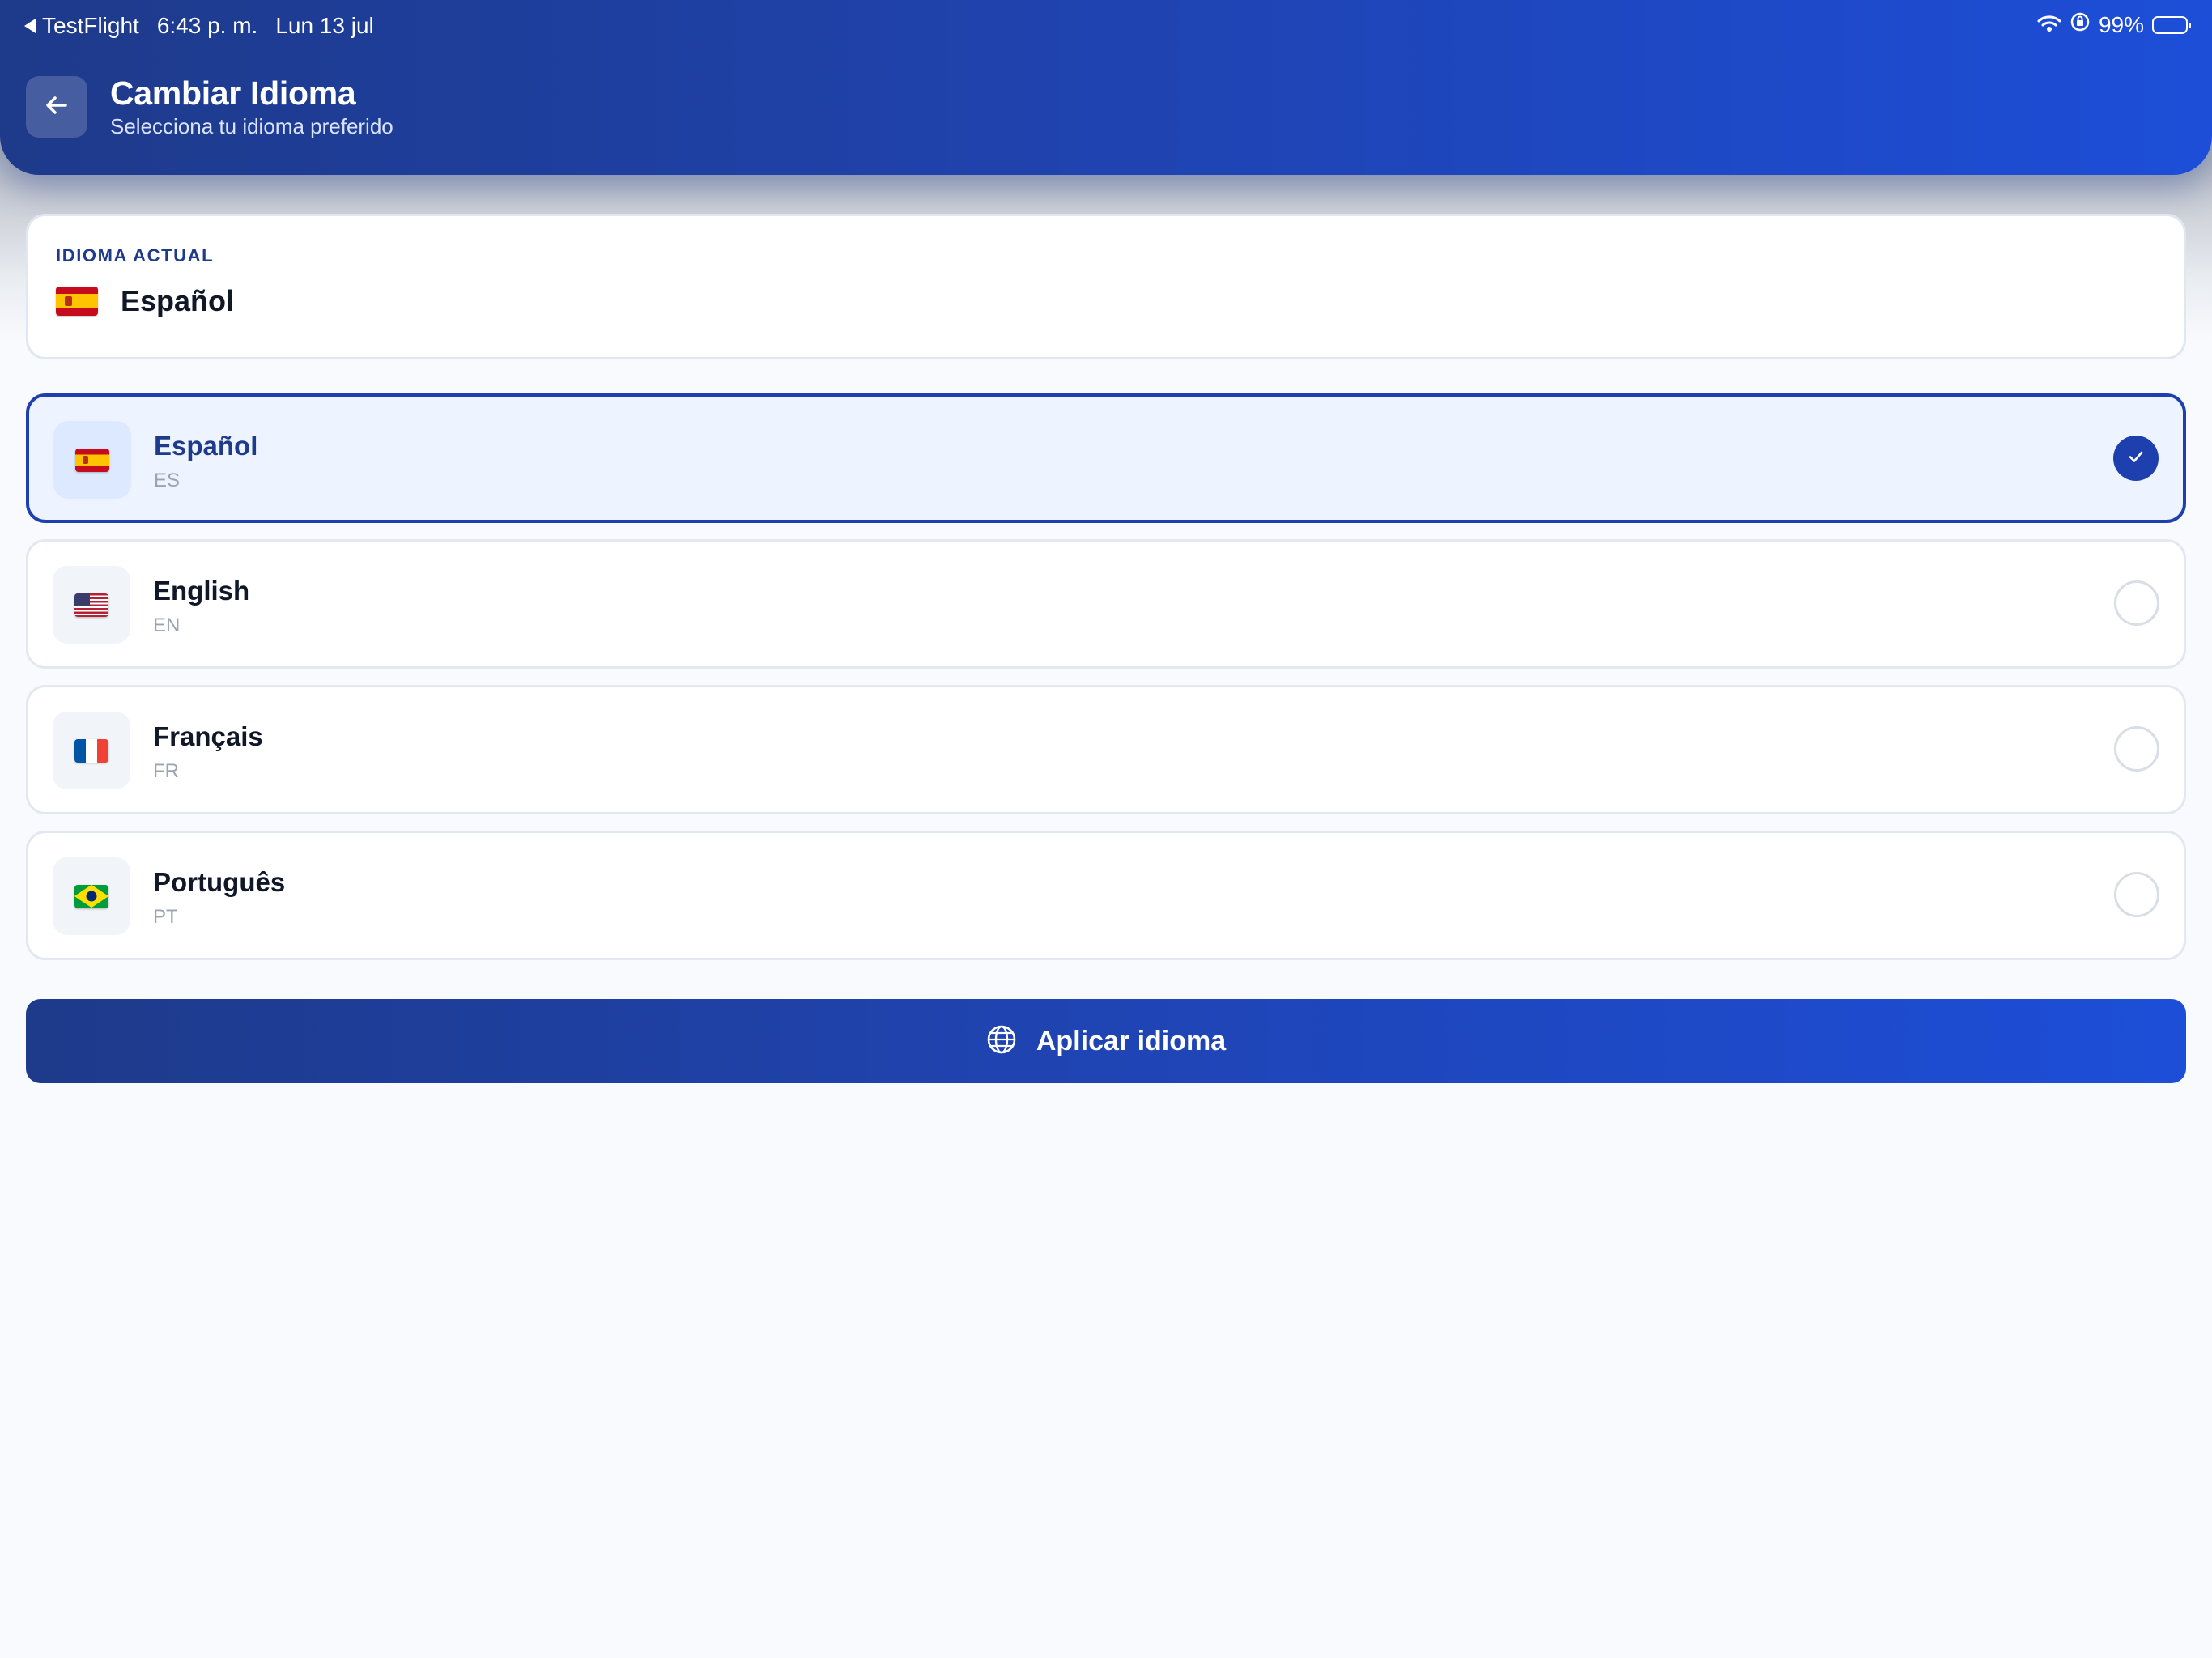  Describe the element at coordinates (165, 917) in the screenshot. I see `language-code: PT` at that location.